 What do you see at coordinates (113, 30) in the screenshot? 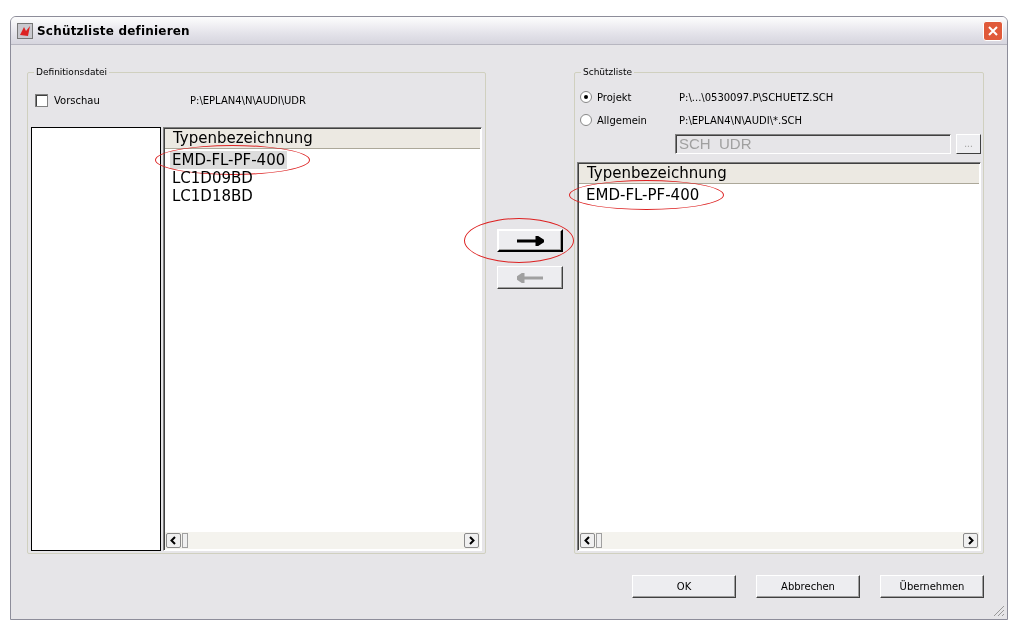
I see `window-title: Schützliste definieren` at bounding box center [113, 30].